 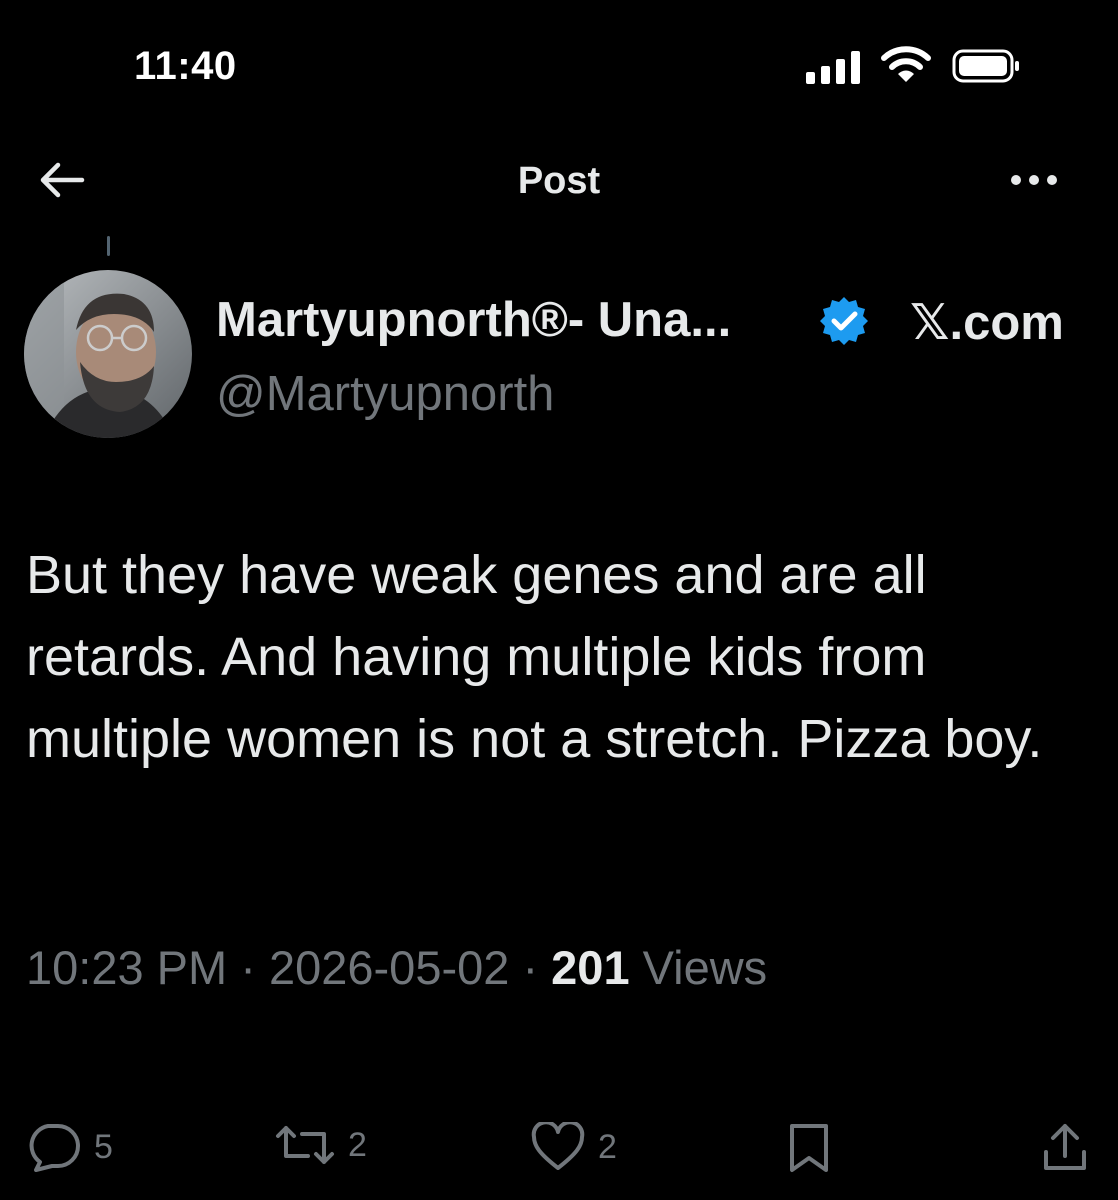 I want to click on page-title: Post, so click(x=559, y=181).